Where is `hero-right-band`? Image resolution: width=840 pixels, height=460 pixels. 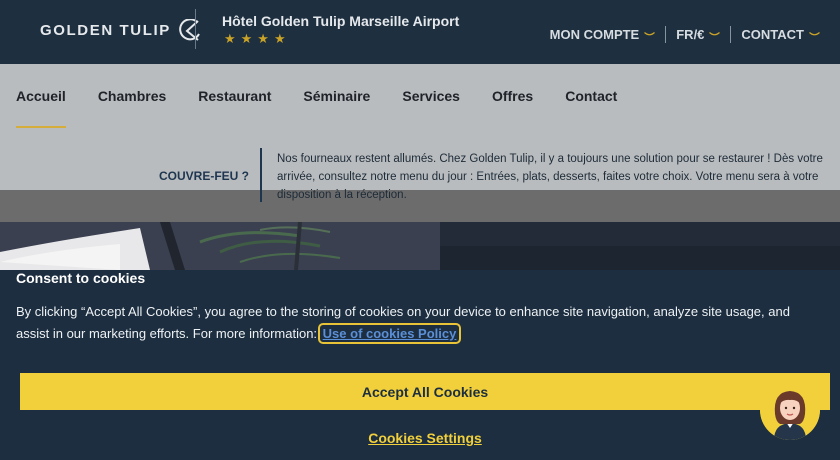
hero-right-band is located at coordinates (640, 234).